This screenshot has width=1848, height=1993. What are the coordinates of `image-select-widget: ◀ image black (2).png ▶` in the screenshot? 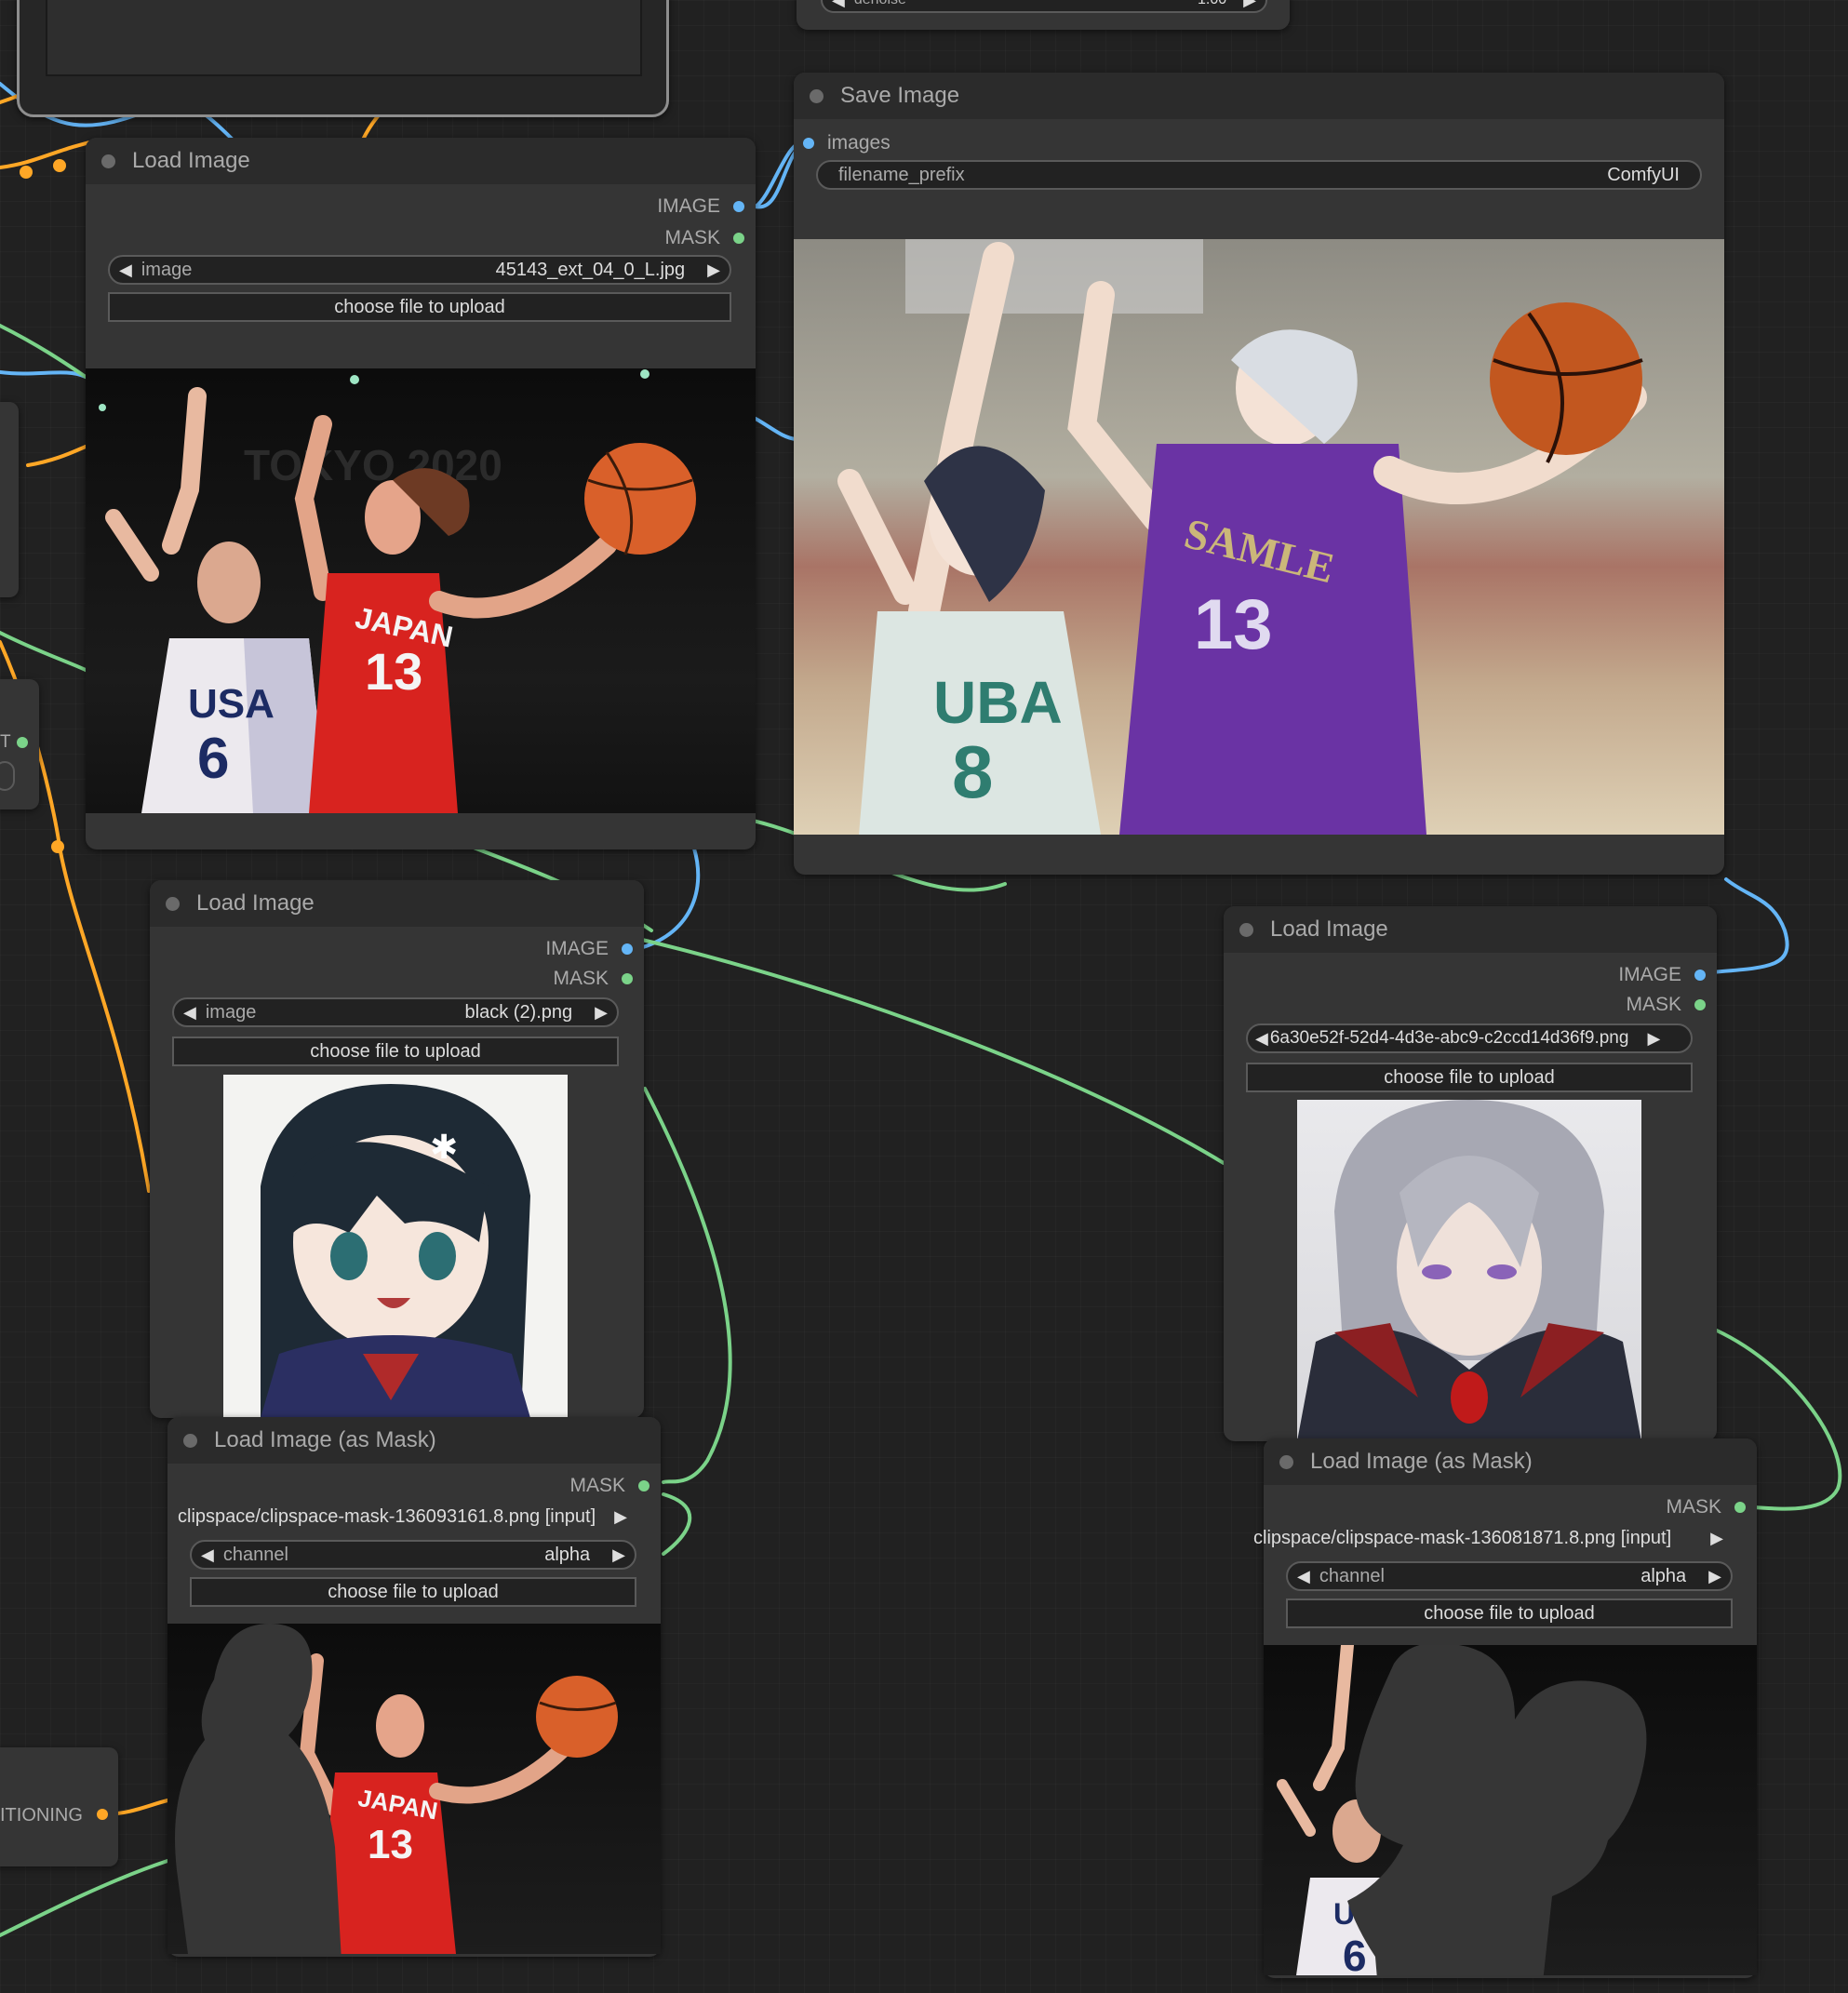 It's located at (396, 1012).